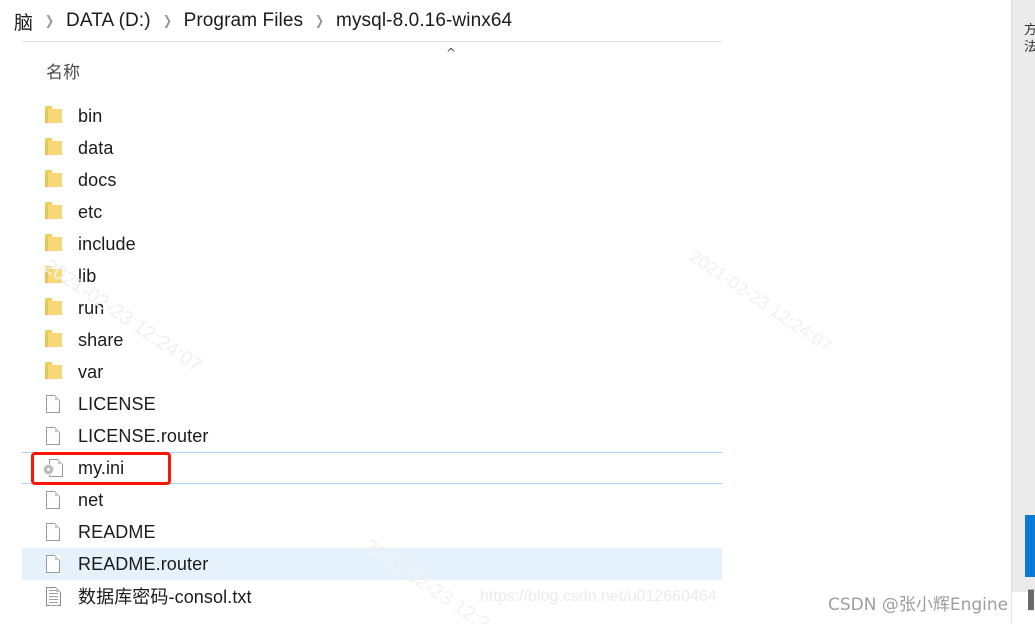 The width and height of the screenshot is (1035, 624). What do you see at coordinates (97, 179) in the screenshot?
I see `list-item-label: docs` at bounding box center [97, 179].